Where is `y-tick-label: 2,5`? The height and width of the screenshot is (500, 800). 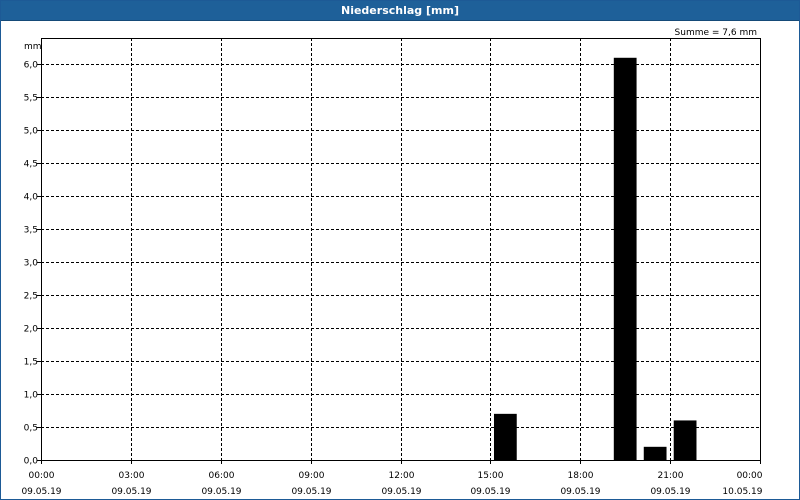 y-tick-label: 2,5 is located at coordinates (31, 297).